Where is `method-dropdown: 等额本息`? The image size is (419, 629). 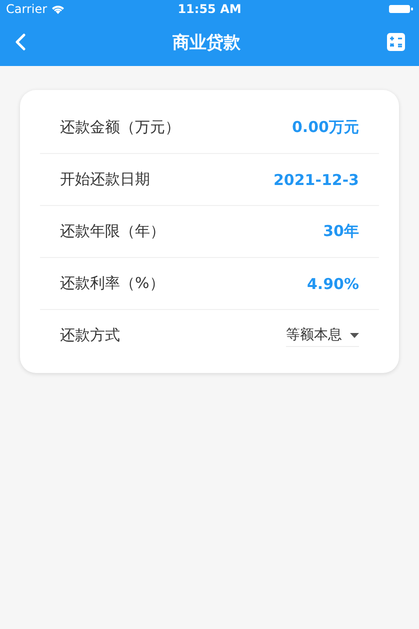
method-dropdown: 等额本息 is located at coordinates (322, 335).